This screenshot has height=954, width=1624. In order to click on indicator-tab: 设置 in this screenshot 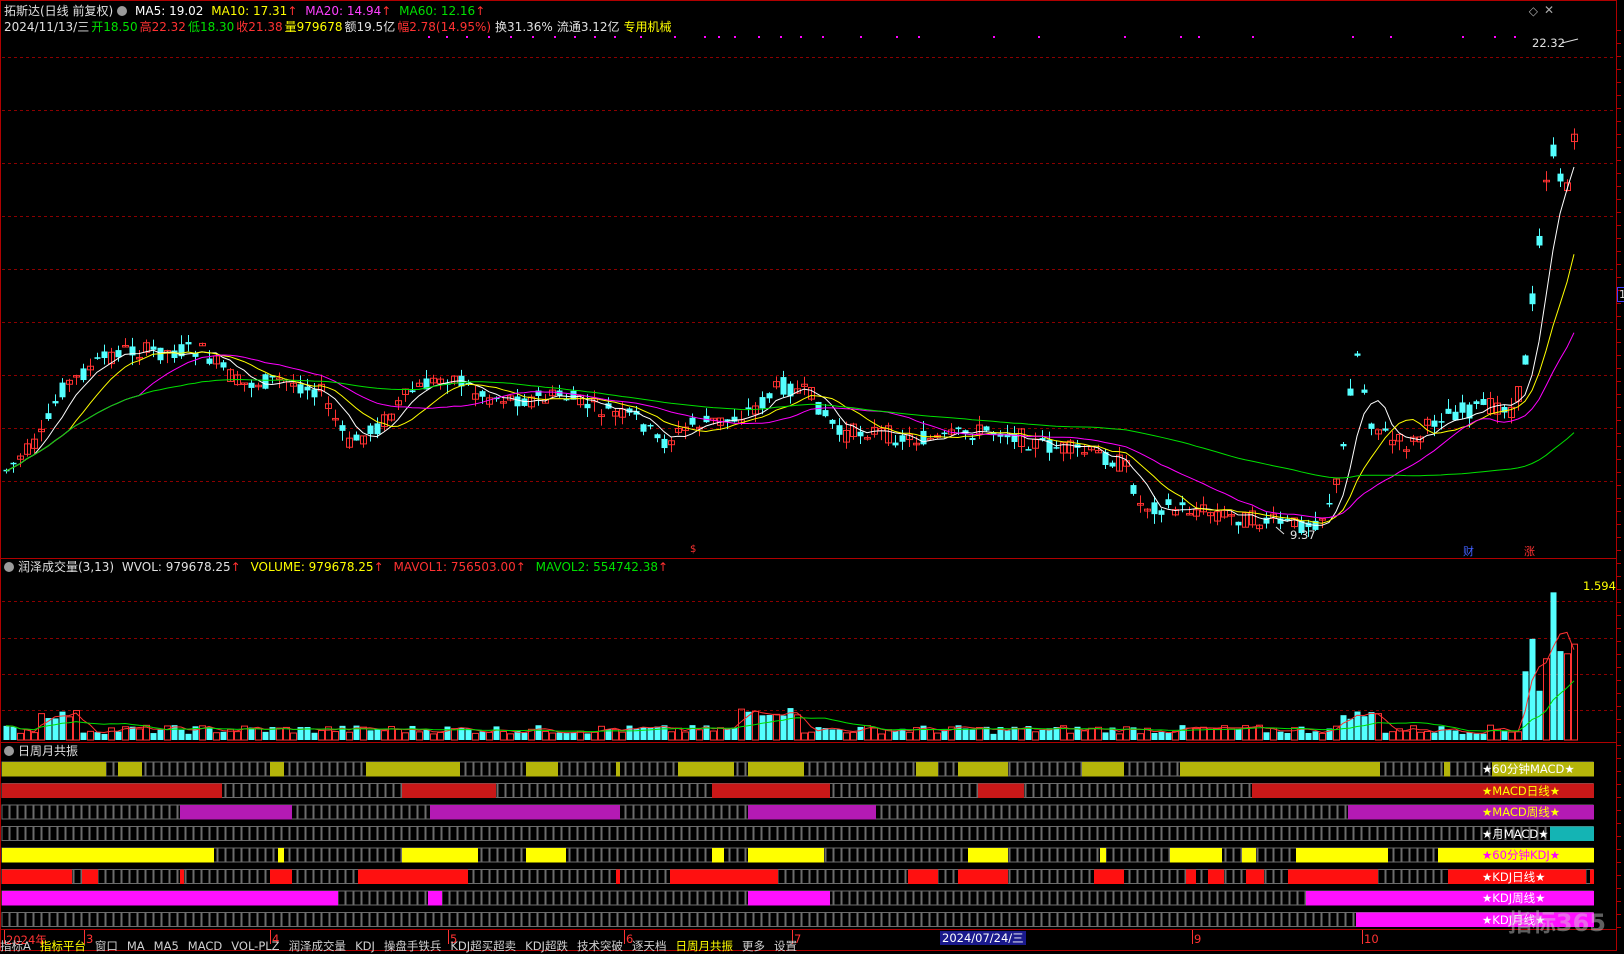, I will do `click(785, 946)`.